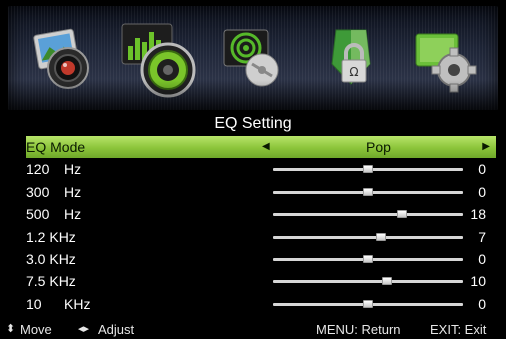 This screenshot has height=339, width=506. I want to click on band-frequency: 1.2 KHz, so click(51, 236).